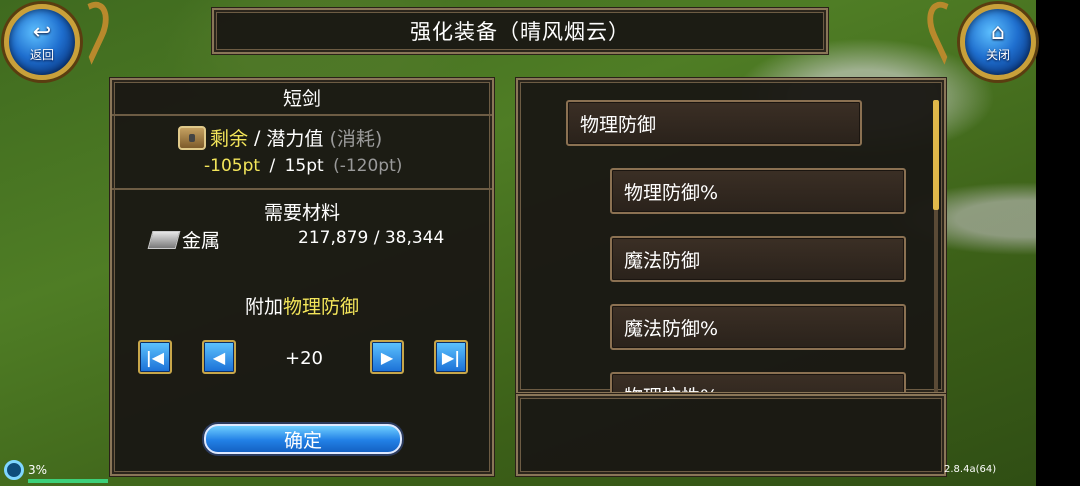 The height and width of the screenshot is (486, 1080). I want to click on attach-attribute: 附加物理防御, so click(302, 305).